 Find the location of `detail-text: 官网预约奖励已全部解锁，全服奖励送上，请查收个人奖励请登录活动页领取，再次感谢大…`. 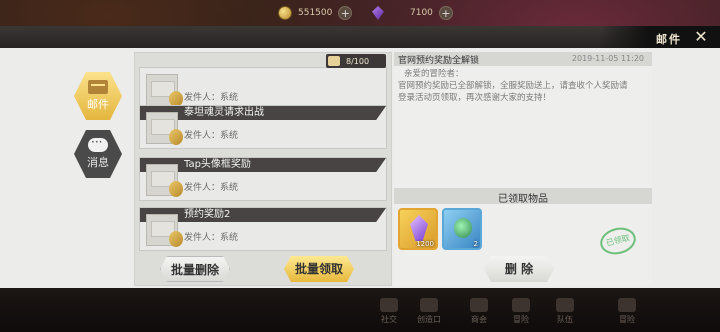

detail-text: 官网预约奖励已全部解锁，全服奖励送上，请查收个人奖励请登录活动页领取，再次感谢大… is located at coordinates (513, 92).